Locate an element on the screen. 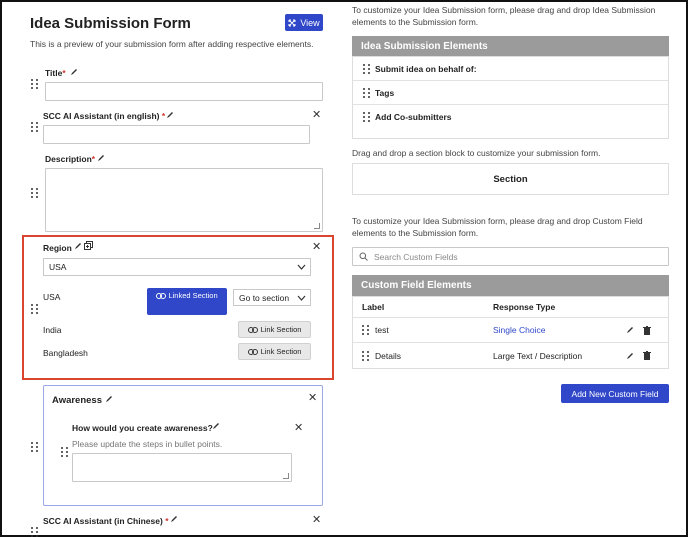  elements-panel-header: Idea Submission Elements is located at coordinates (510, 46).